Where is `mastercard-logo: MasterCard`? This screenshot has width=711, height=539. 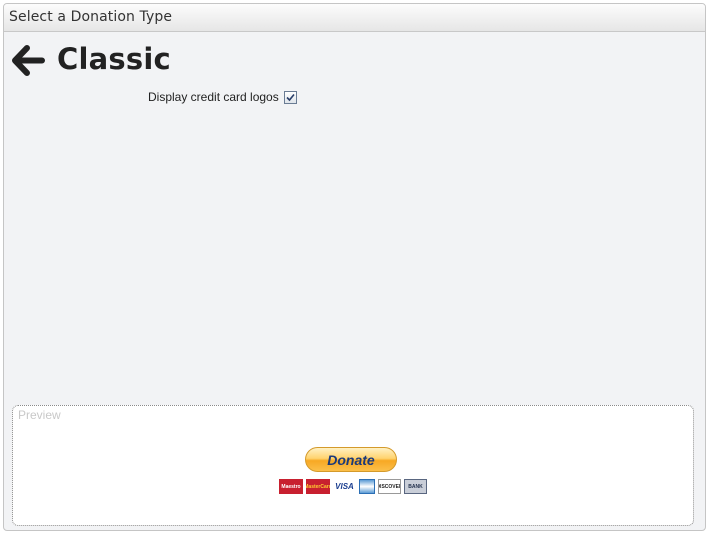
mastercard-logo: MasterCard is located at coordinates (318, 486).